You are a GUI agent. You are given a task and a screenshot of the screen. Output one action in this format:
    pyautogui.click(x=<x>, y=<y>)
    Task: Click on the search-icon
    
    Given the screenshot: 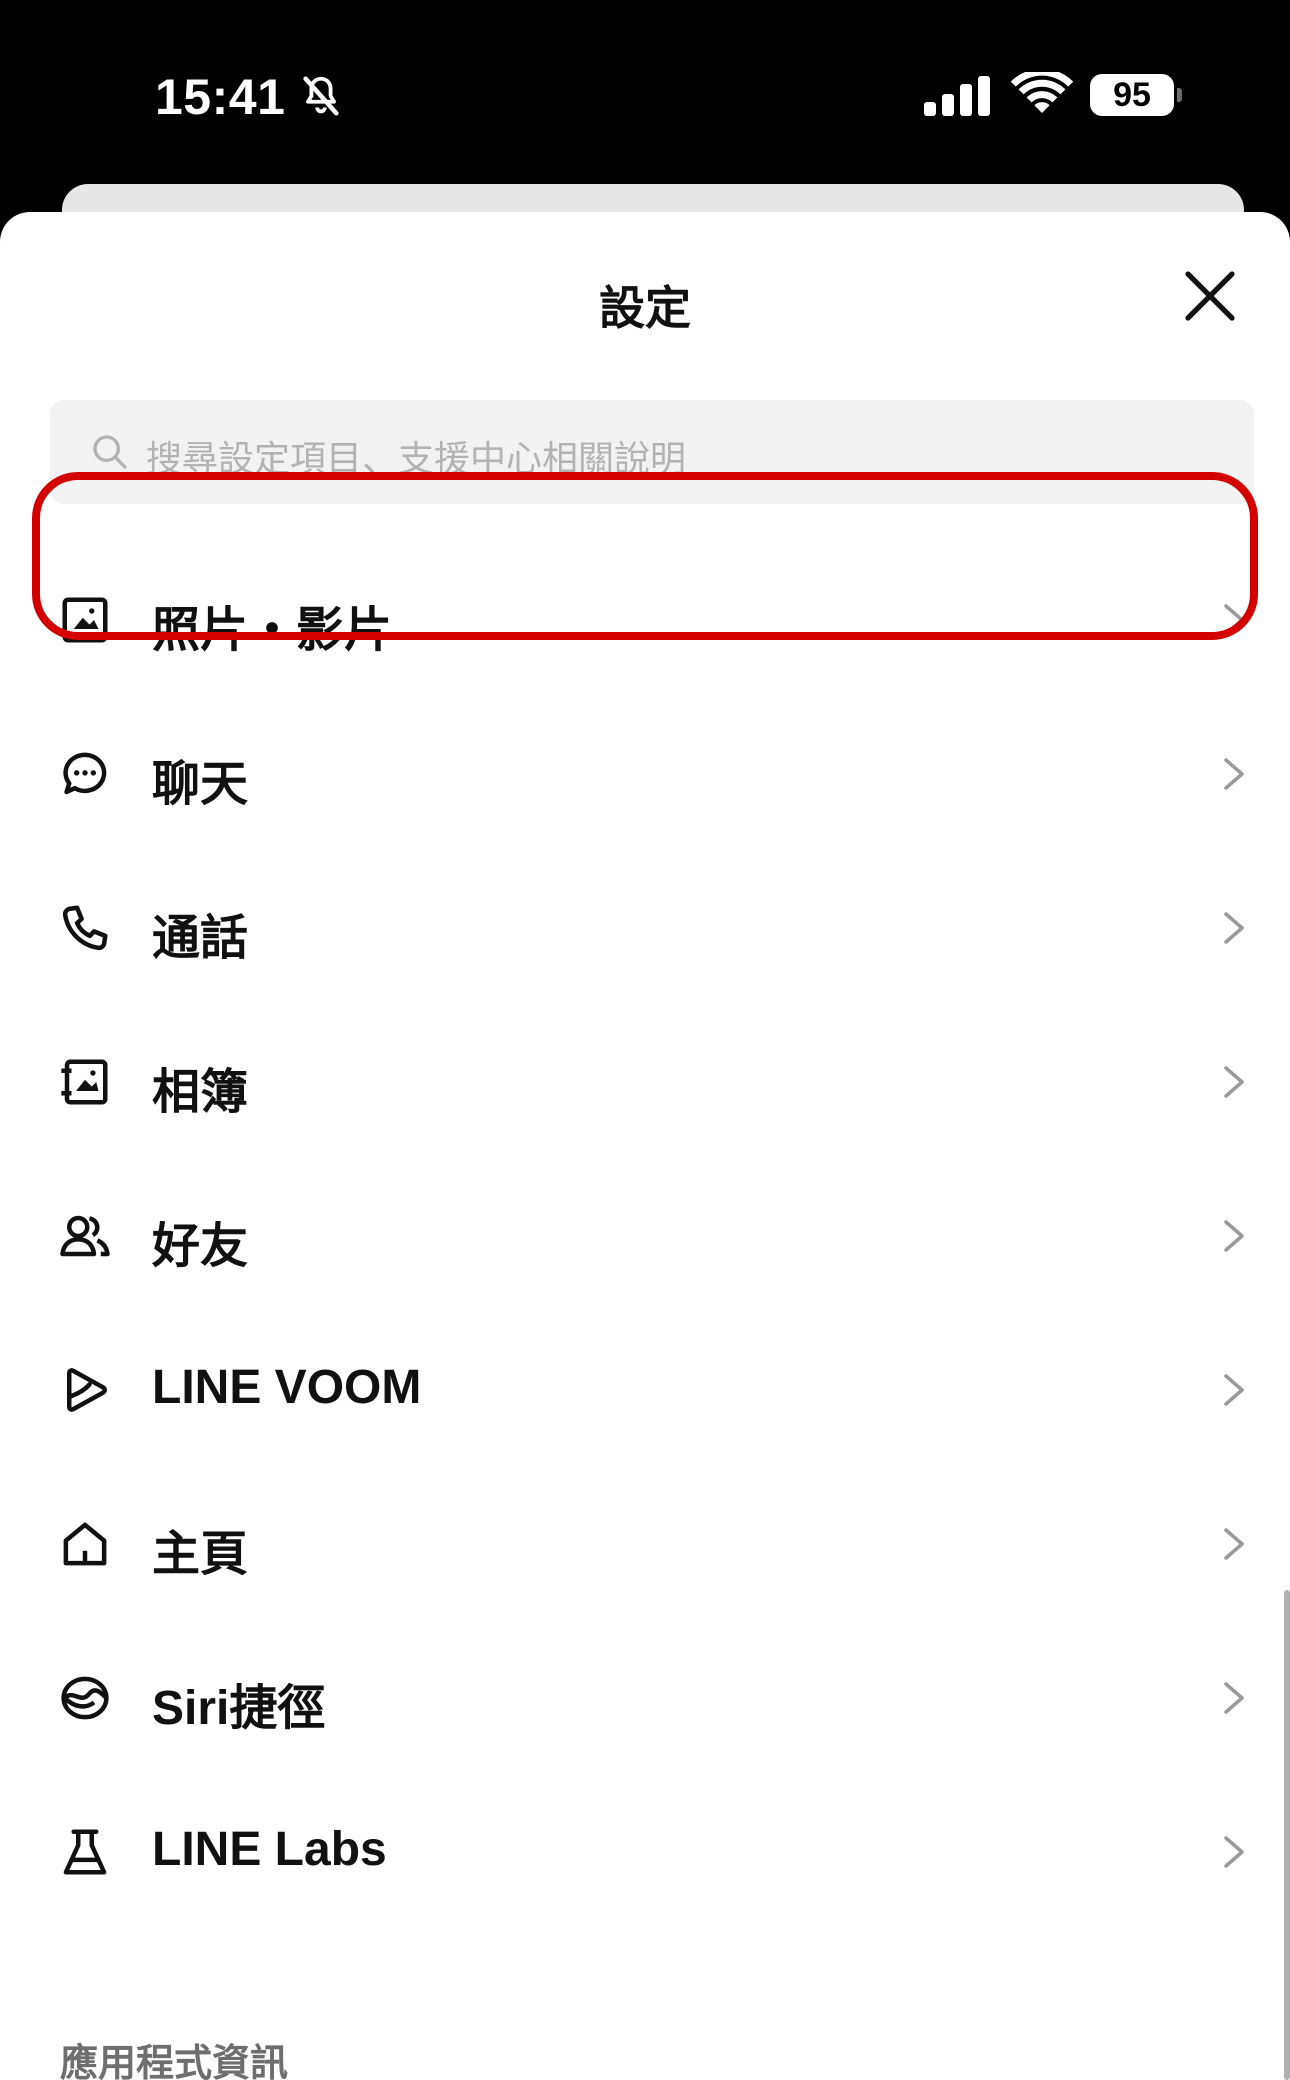 What is the action you would take?
    pyautogui.click(x=110, y=452)
    